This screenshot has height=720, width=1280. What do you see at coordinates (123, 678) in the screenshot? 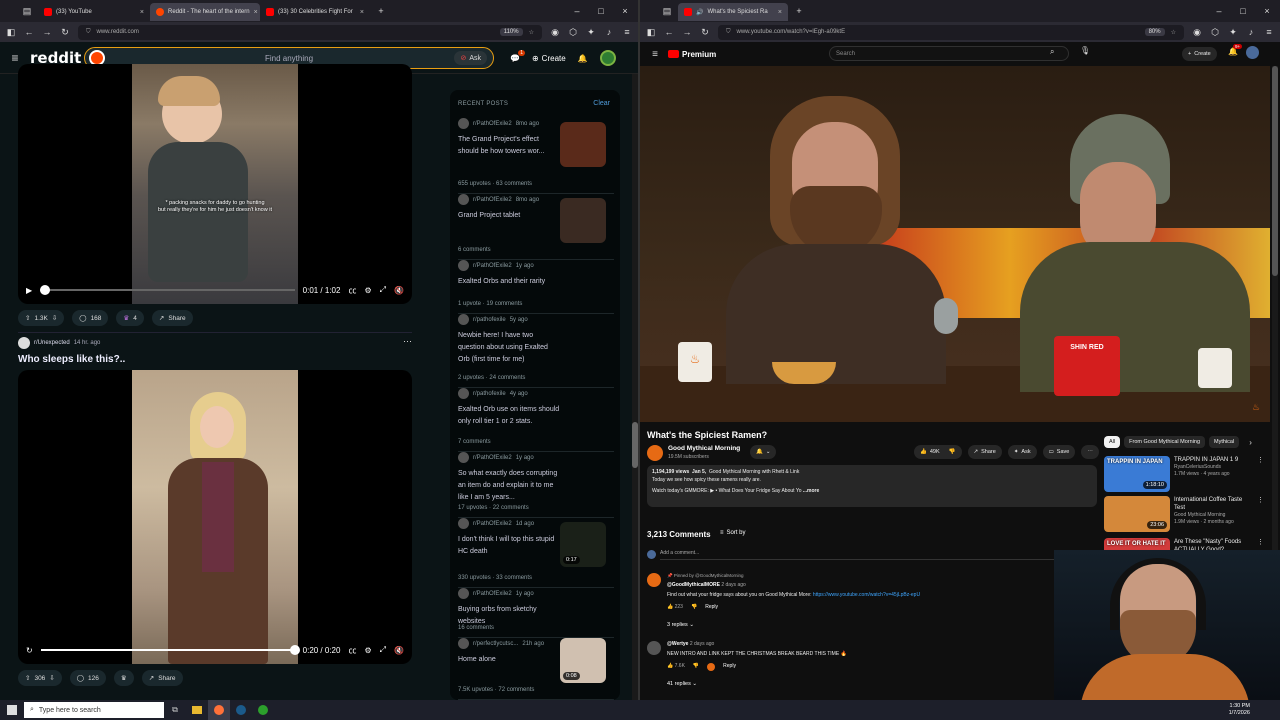
I see `award-button: ♛` at bounding box center [123, 678].